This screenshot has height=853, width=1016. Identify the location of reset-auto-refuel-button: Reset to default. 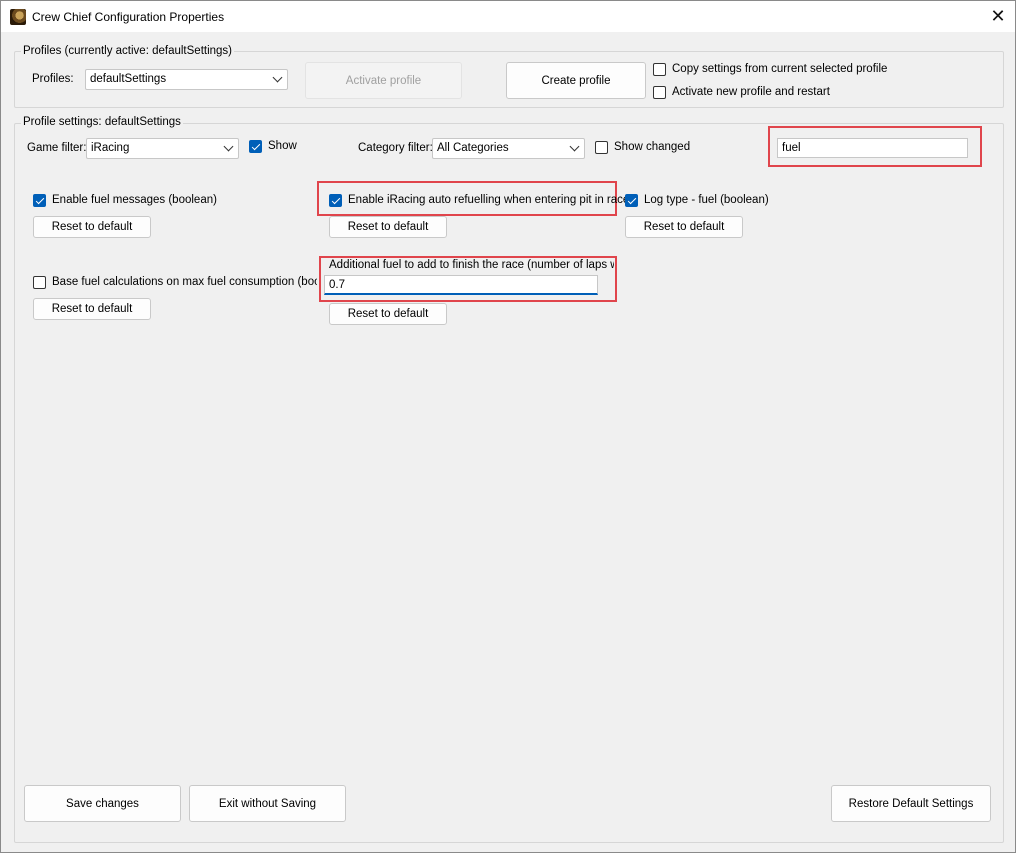
(388, 227).